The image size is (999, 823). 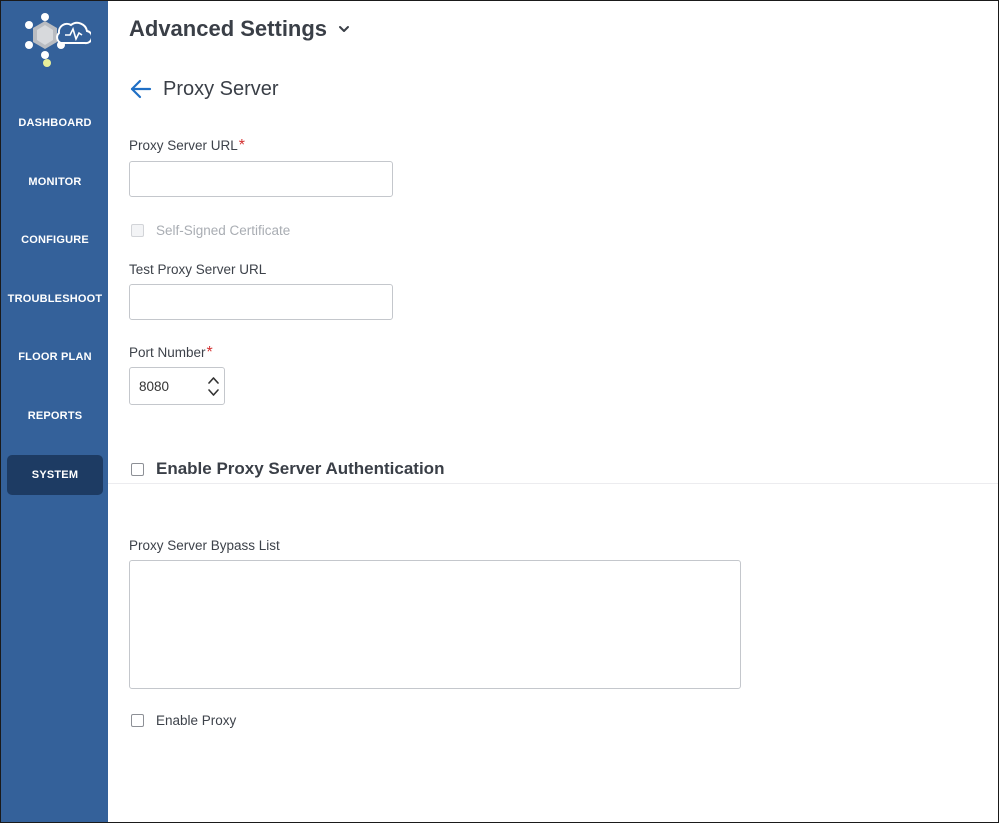 I want to click on port-number-stepper: 8080, so click(x=177, y=386).